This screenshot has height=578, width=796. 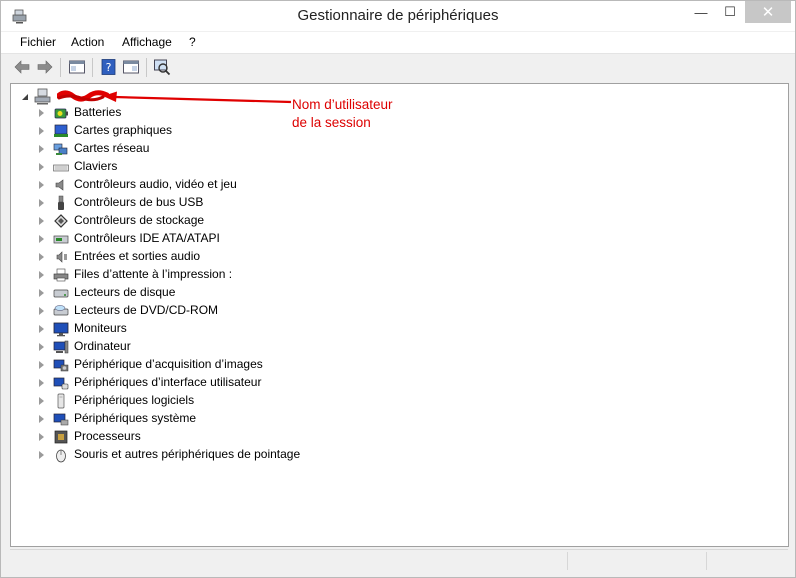 What do you see at coordinates (96, 166) in the screenshot?
I see `tree-item-label: Claviers` at bounding box center [96, 166].